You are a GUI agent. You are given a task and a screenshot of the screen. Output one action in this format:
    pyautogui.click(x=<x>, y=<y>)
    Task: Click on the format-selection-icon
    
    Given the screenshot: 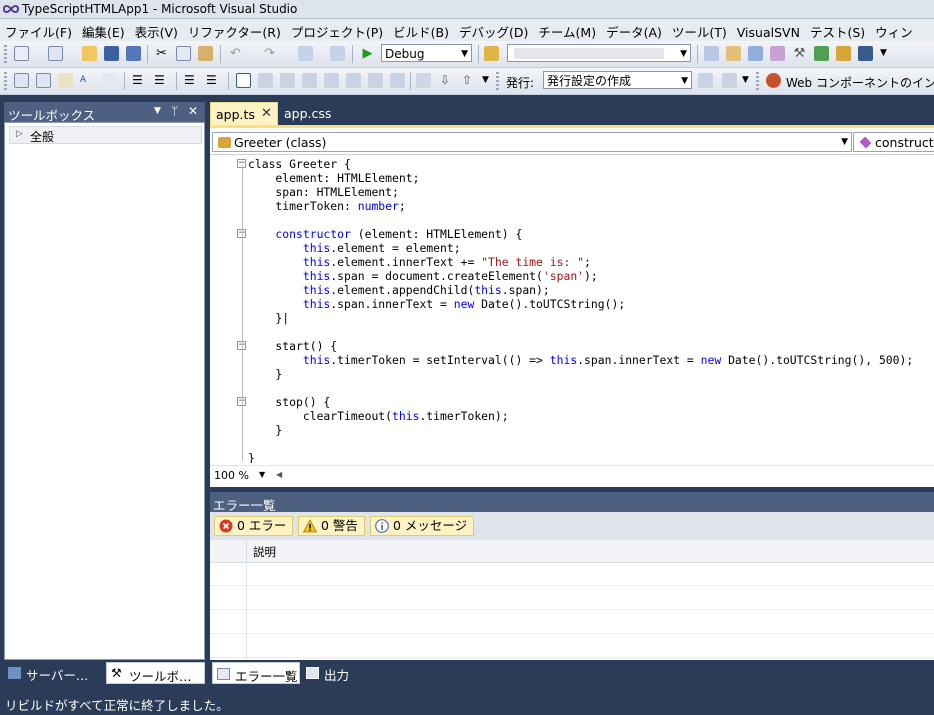 What is the action you would take?
    pyautogui.click(x=423, y=80)
    